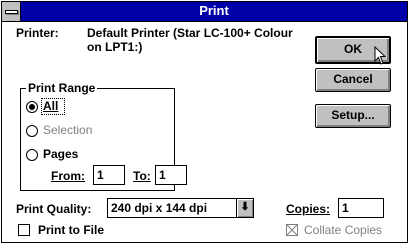 The width and height of the screenshot is (414, 247). I want to click on print-quality-label: Print Quality:, so click(54, 209).